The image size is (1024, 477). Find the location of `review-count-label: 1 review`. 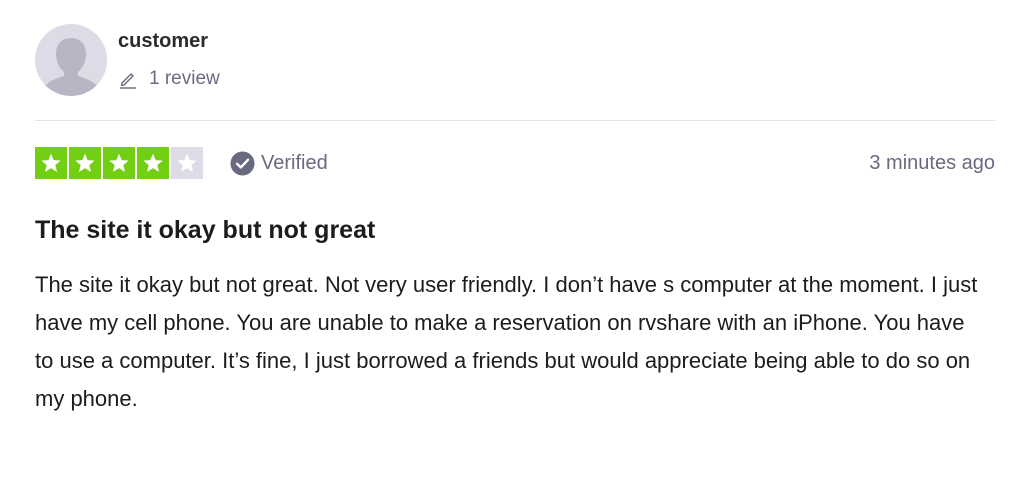

review-count-label: 1 review is located at coordinates (184, 78).